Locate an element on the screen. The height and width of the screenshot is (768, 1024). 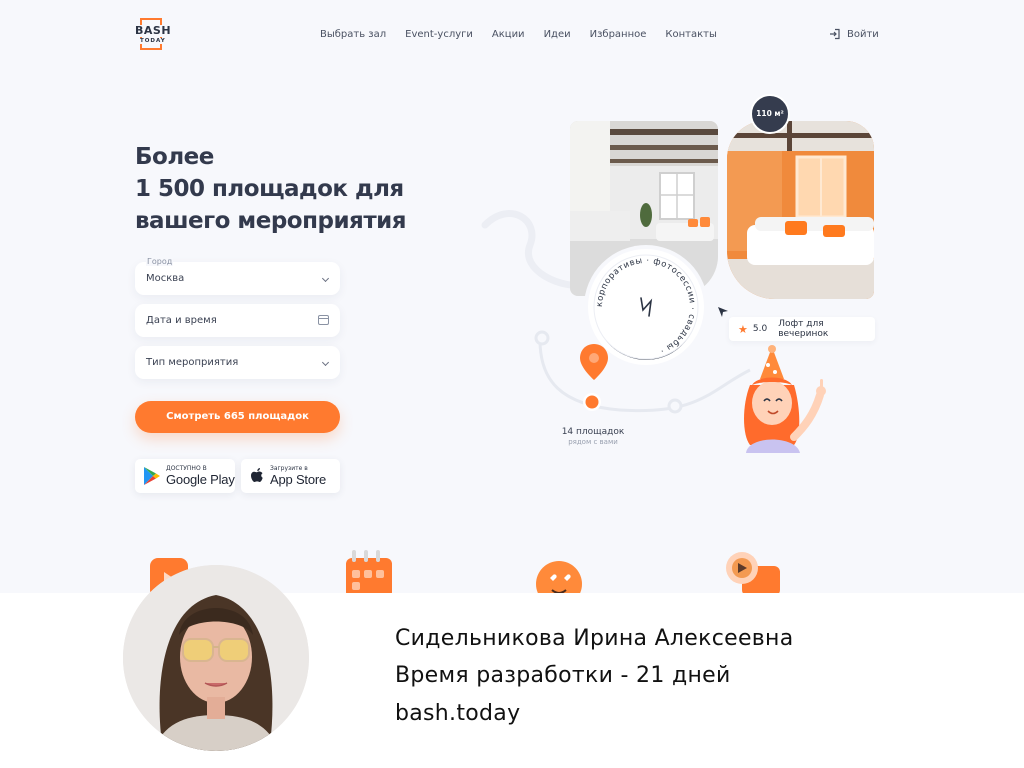
city-value: Москва is located at coordinates (165, 278).